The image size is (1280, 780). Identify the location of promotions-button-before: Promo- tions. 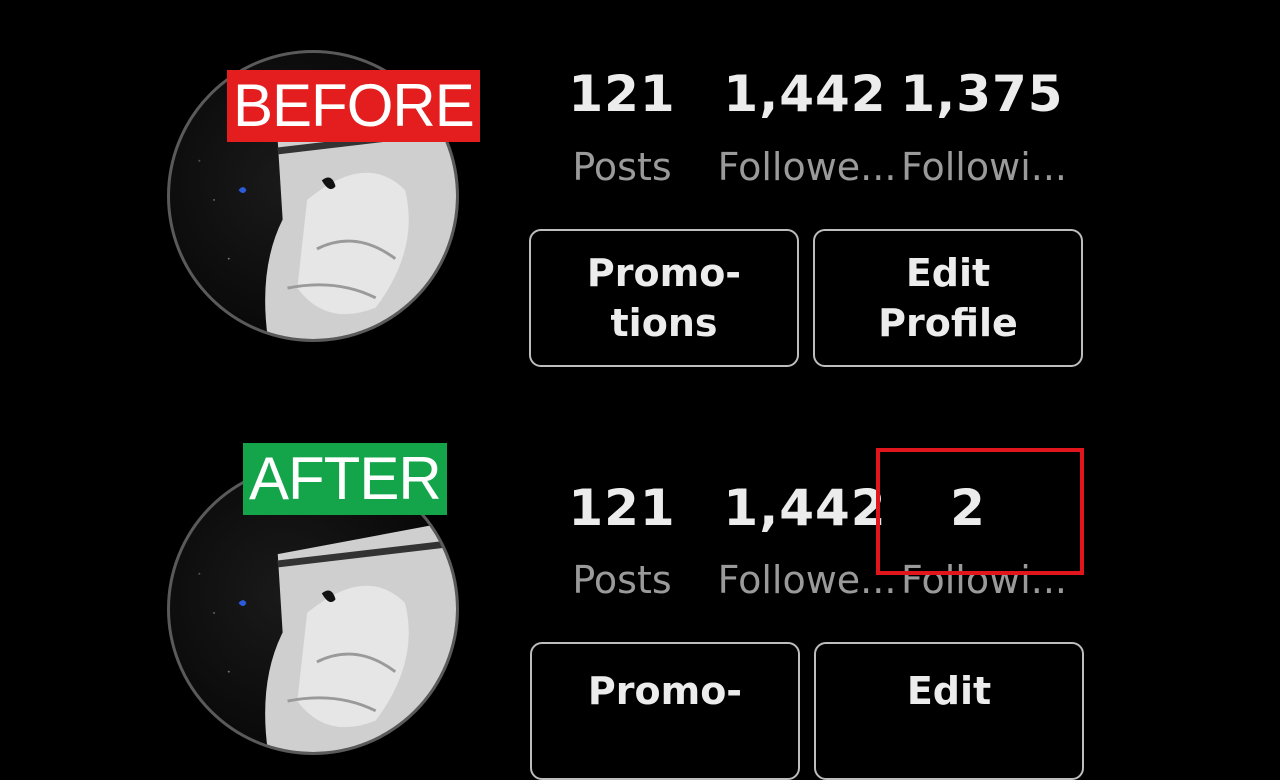
(664, 298).